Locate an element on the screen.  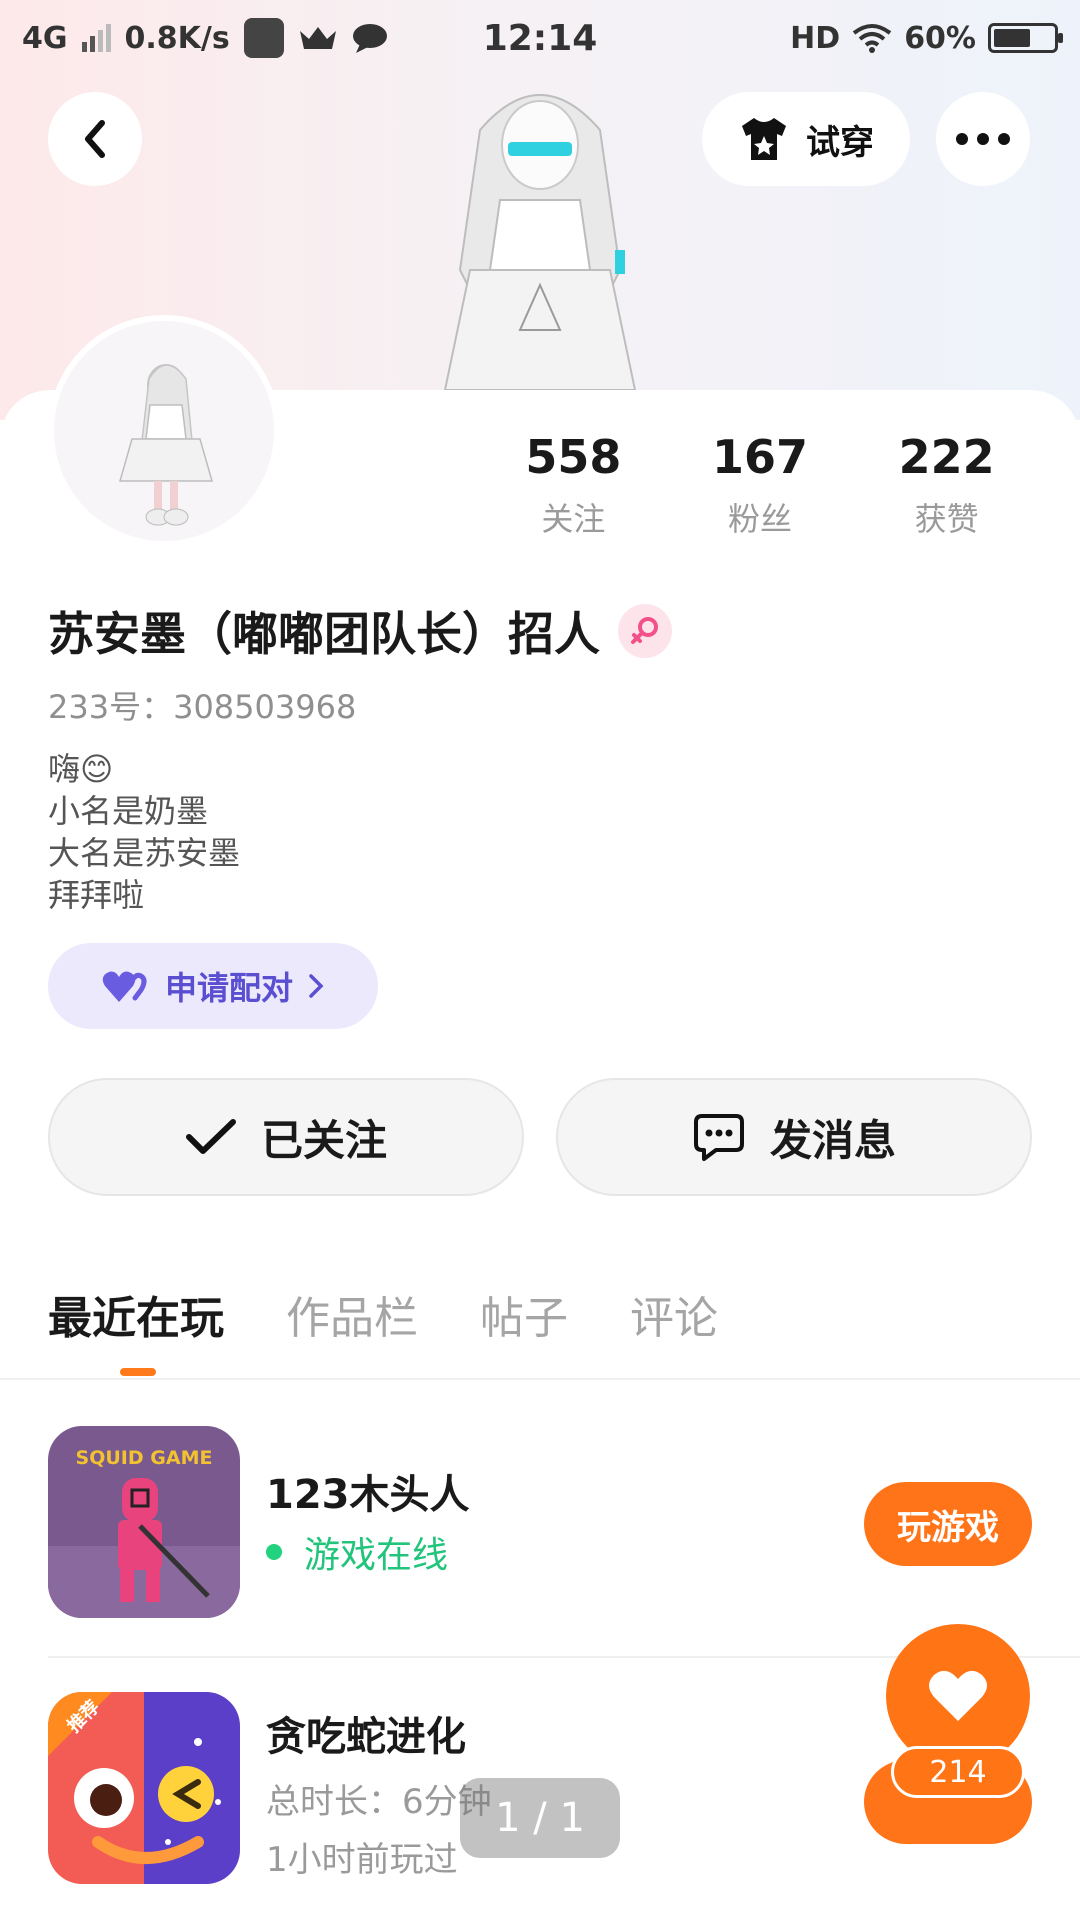
game-icon-title: SQUID GAME is located at coordinates (144, 1458).